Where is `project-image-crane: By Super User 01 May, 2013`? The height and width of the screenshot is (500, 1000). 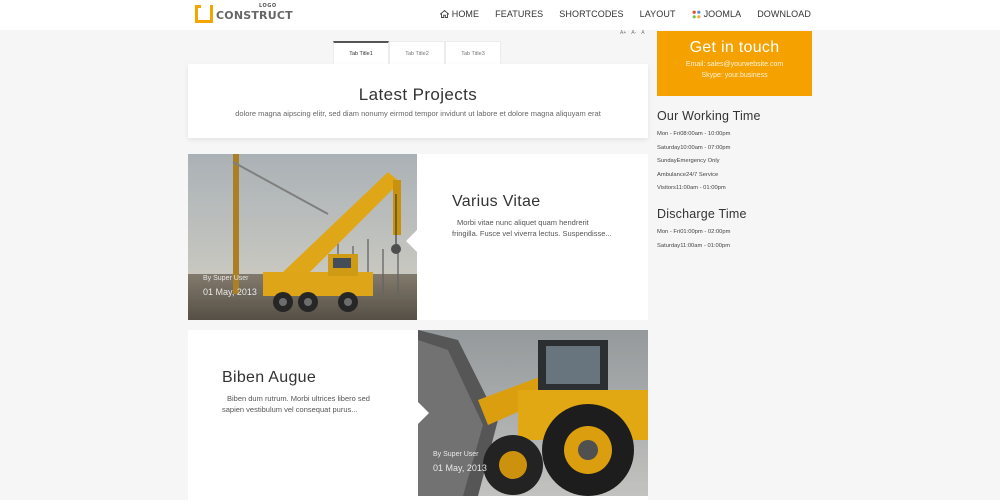
project-image-crane: By Super User 01 May, 2013 is located at coordinates (302, 237).